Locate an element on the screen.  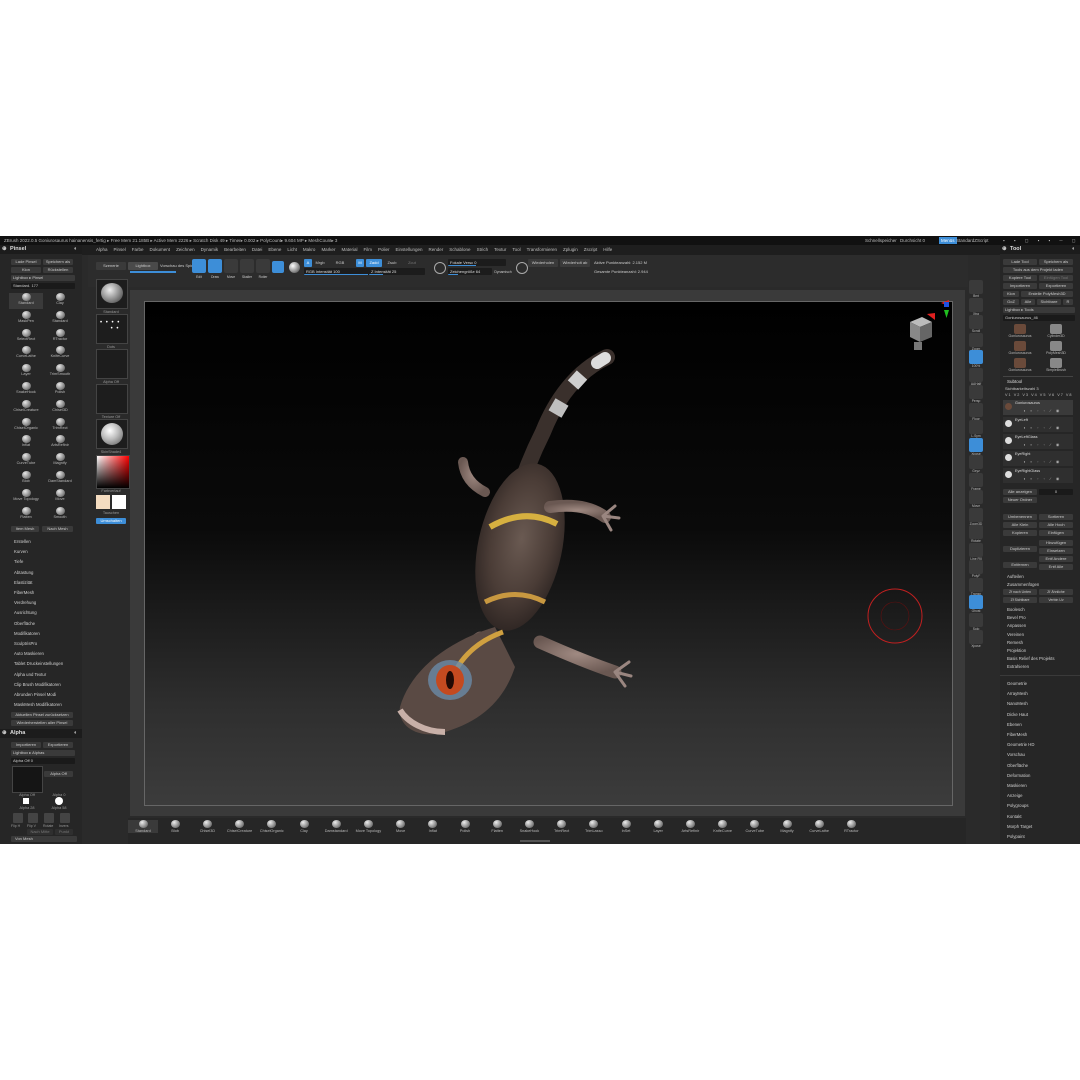
brush-section-5: FiberMesh is located at coordinates (24, 592).